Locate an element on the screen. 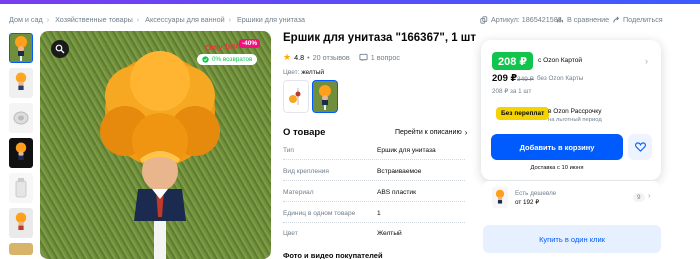 Image resolution: width=700 pixels, height=259 pixels. spec-name: Единиц в одном товаре is located at coordinates (319, 213).